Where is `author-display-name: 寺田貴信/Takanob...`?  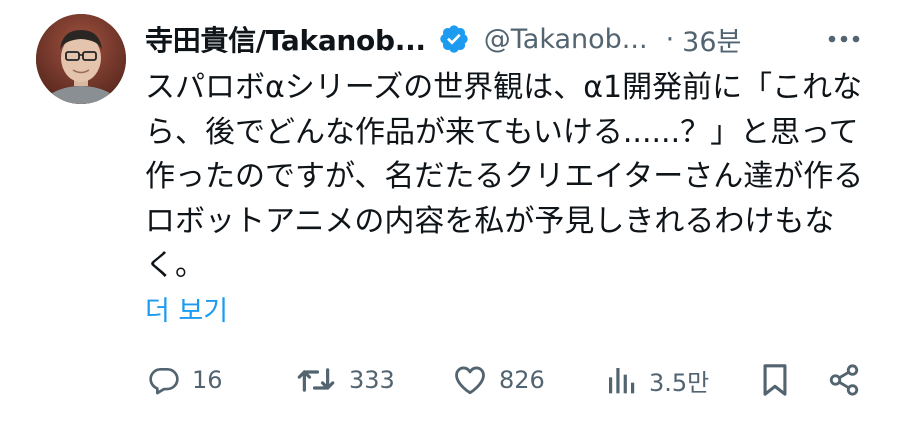 author-display-name: 寺田貴信/Takanob... is located at coordinates (285, 39).